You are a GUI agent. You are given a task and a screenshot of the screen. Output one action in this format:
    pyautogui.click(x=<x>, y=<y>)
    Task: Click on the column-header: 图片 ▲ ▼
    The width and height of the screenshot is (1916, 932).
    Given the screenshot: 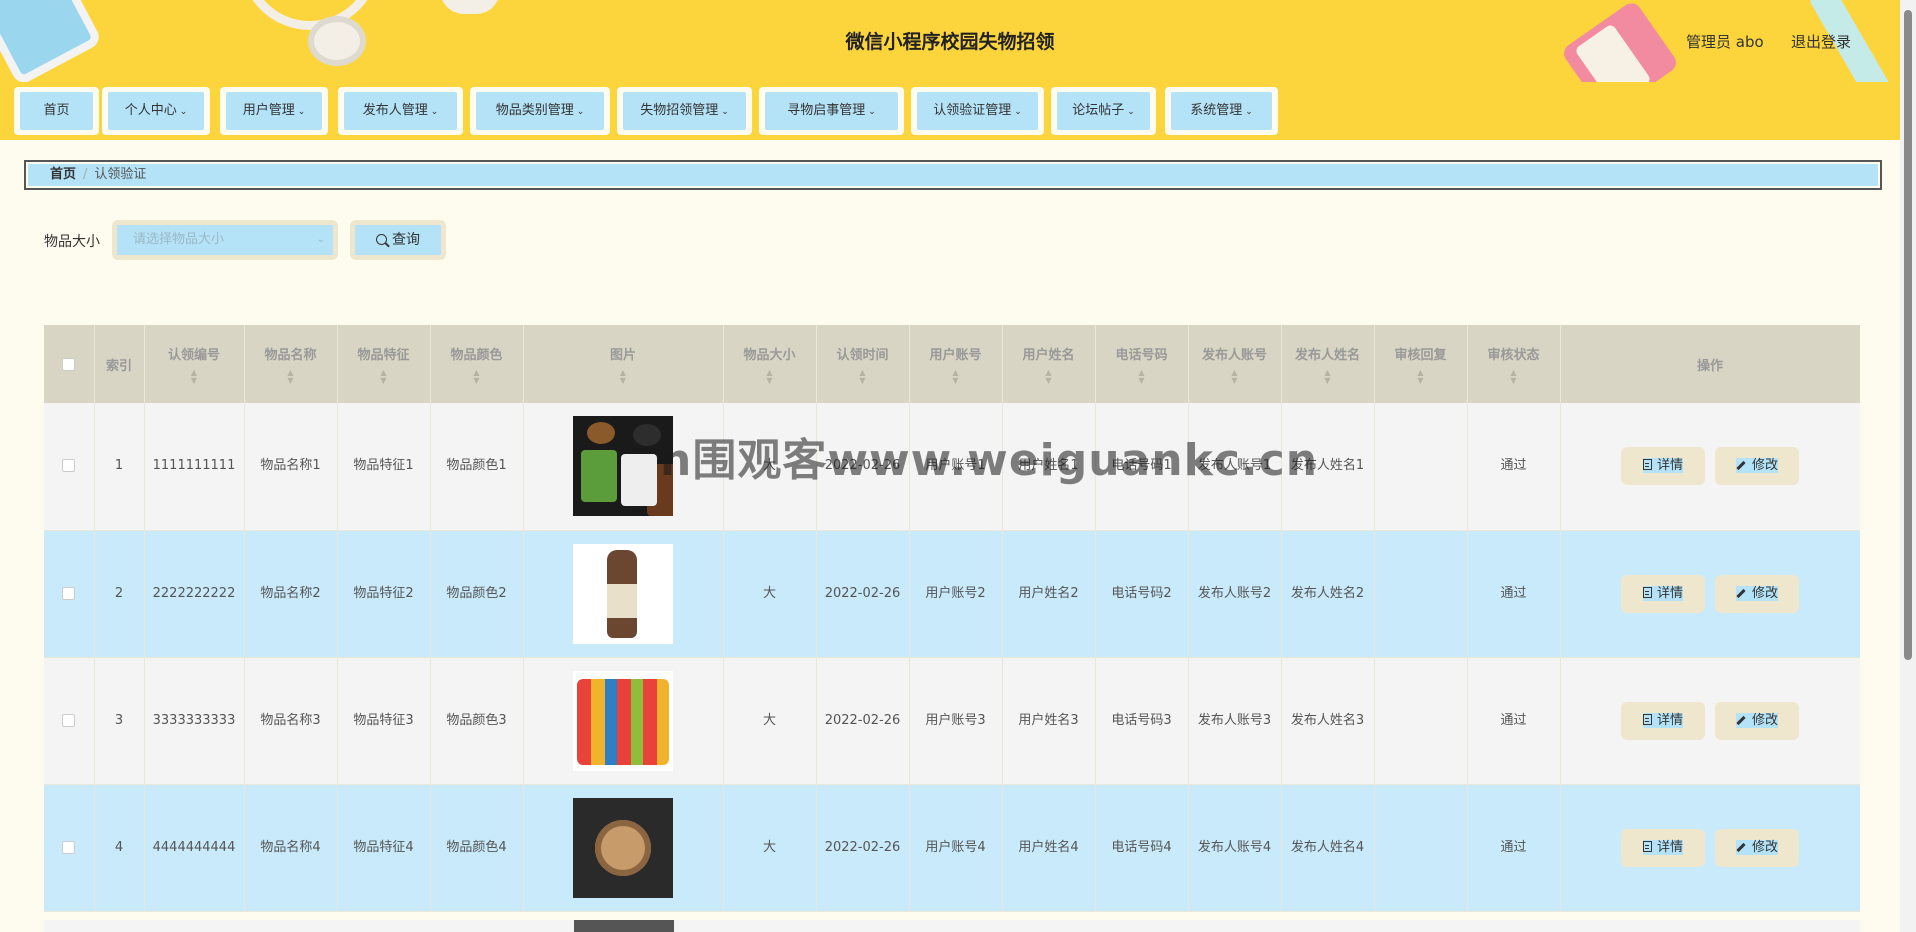 What is the action you would take?
    pyautogui.click(x=623, y=364)
    